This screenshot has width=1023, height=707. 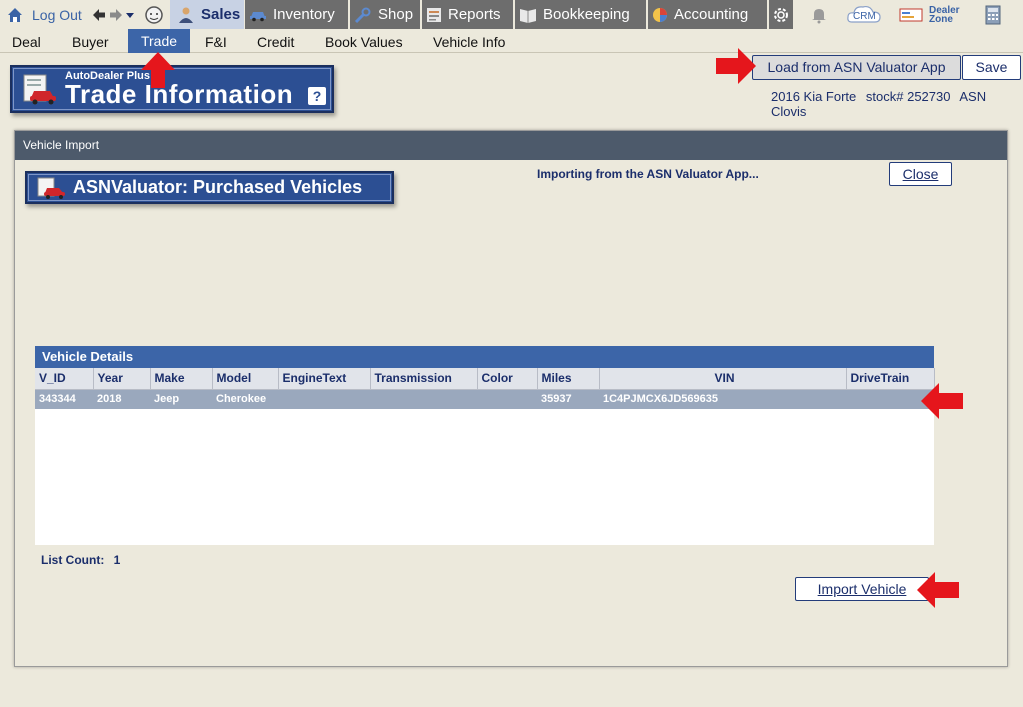 What do you see at coordinates (245, 379) in the screenshot?
I see `col-model: Model` at bounding box center [245, 379].